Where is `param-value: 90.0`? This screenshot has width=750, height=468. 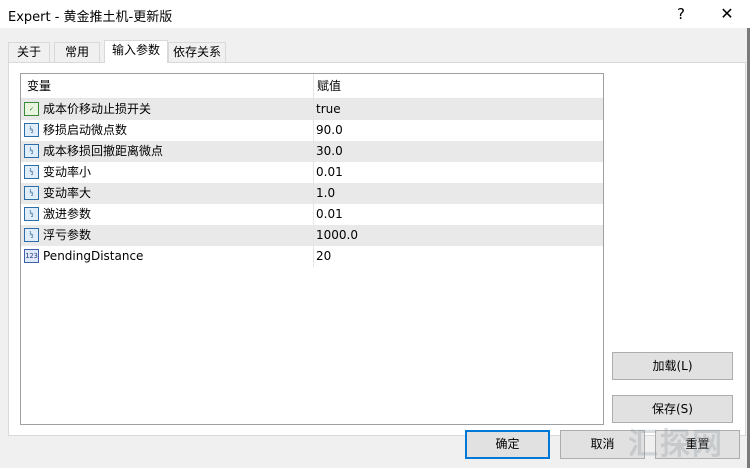
param-value: 90.0 is located at coordinates (329, 130).